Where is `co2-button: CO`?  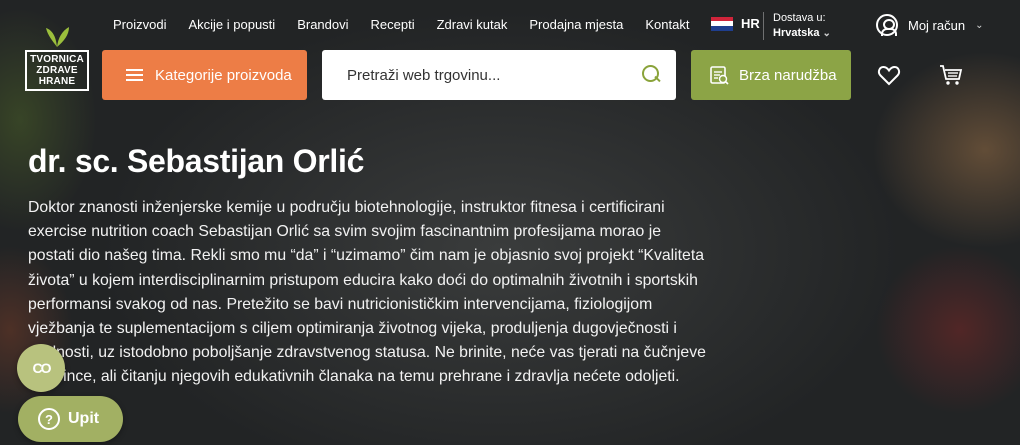
co2-button: CO is located at coordinates (41, 368).